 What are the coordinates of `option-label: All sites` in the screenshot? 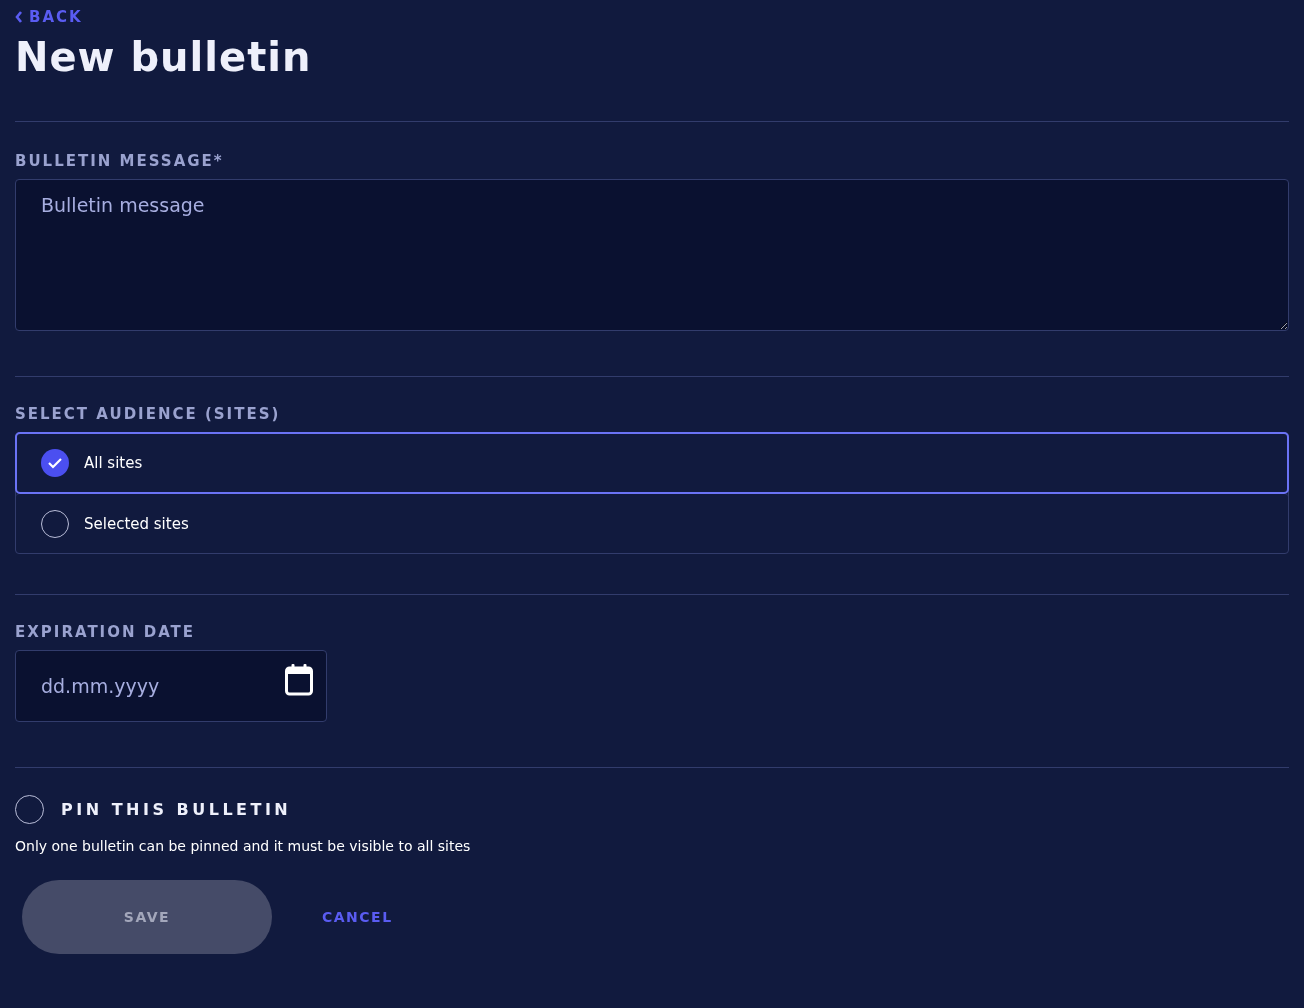 It's located at (113, 463).